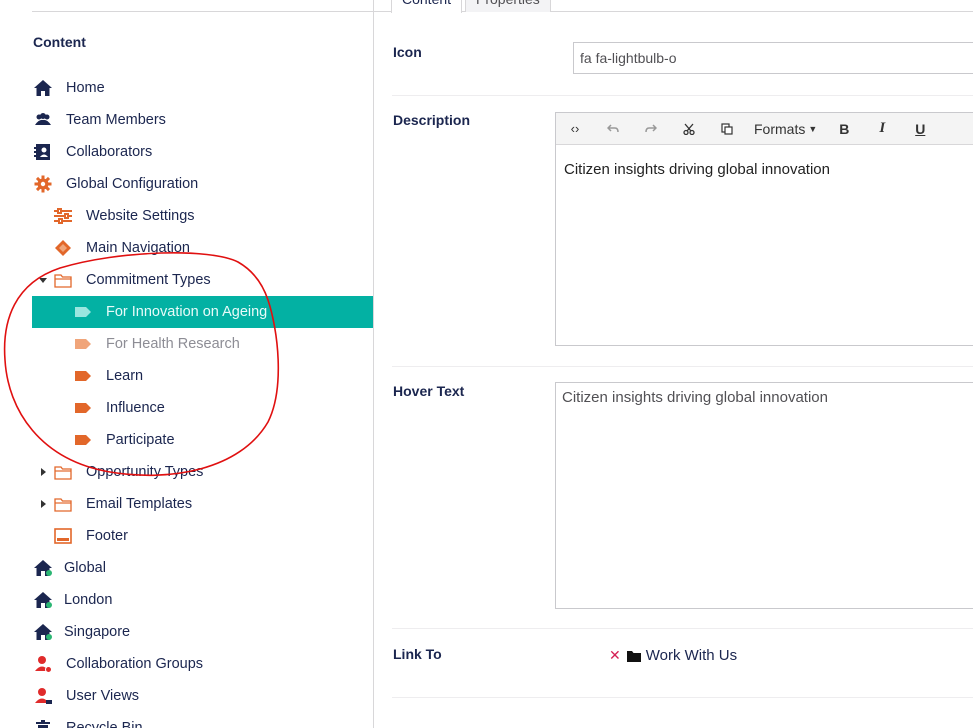  What do you see at coordinates (202, 184) in the screenshot?
I see `tree-item-global-configuration: Global Configuration` at bounding box center [202, 184].